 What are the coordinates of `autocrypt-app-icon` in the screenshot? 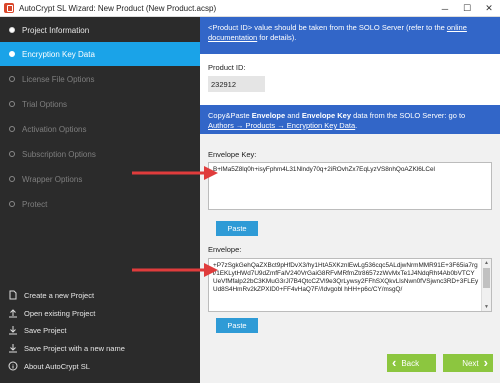 It's located at (9, 8).